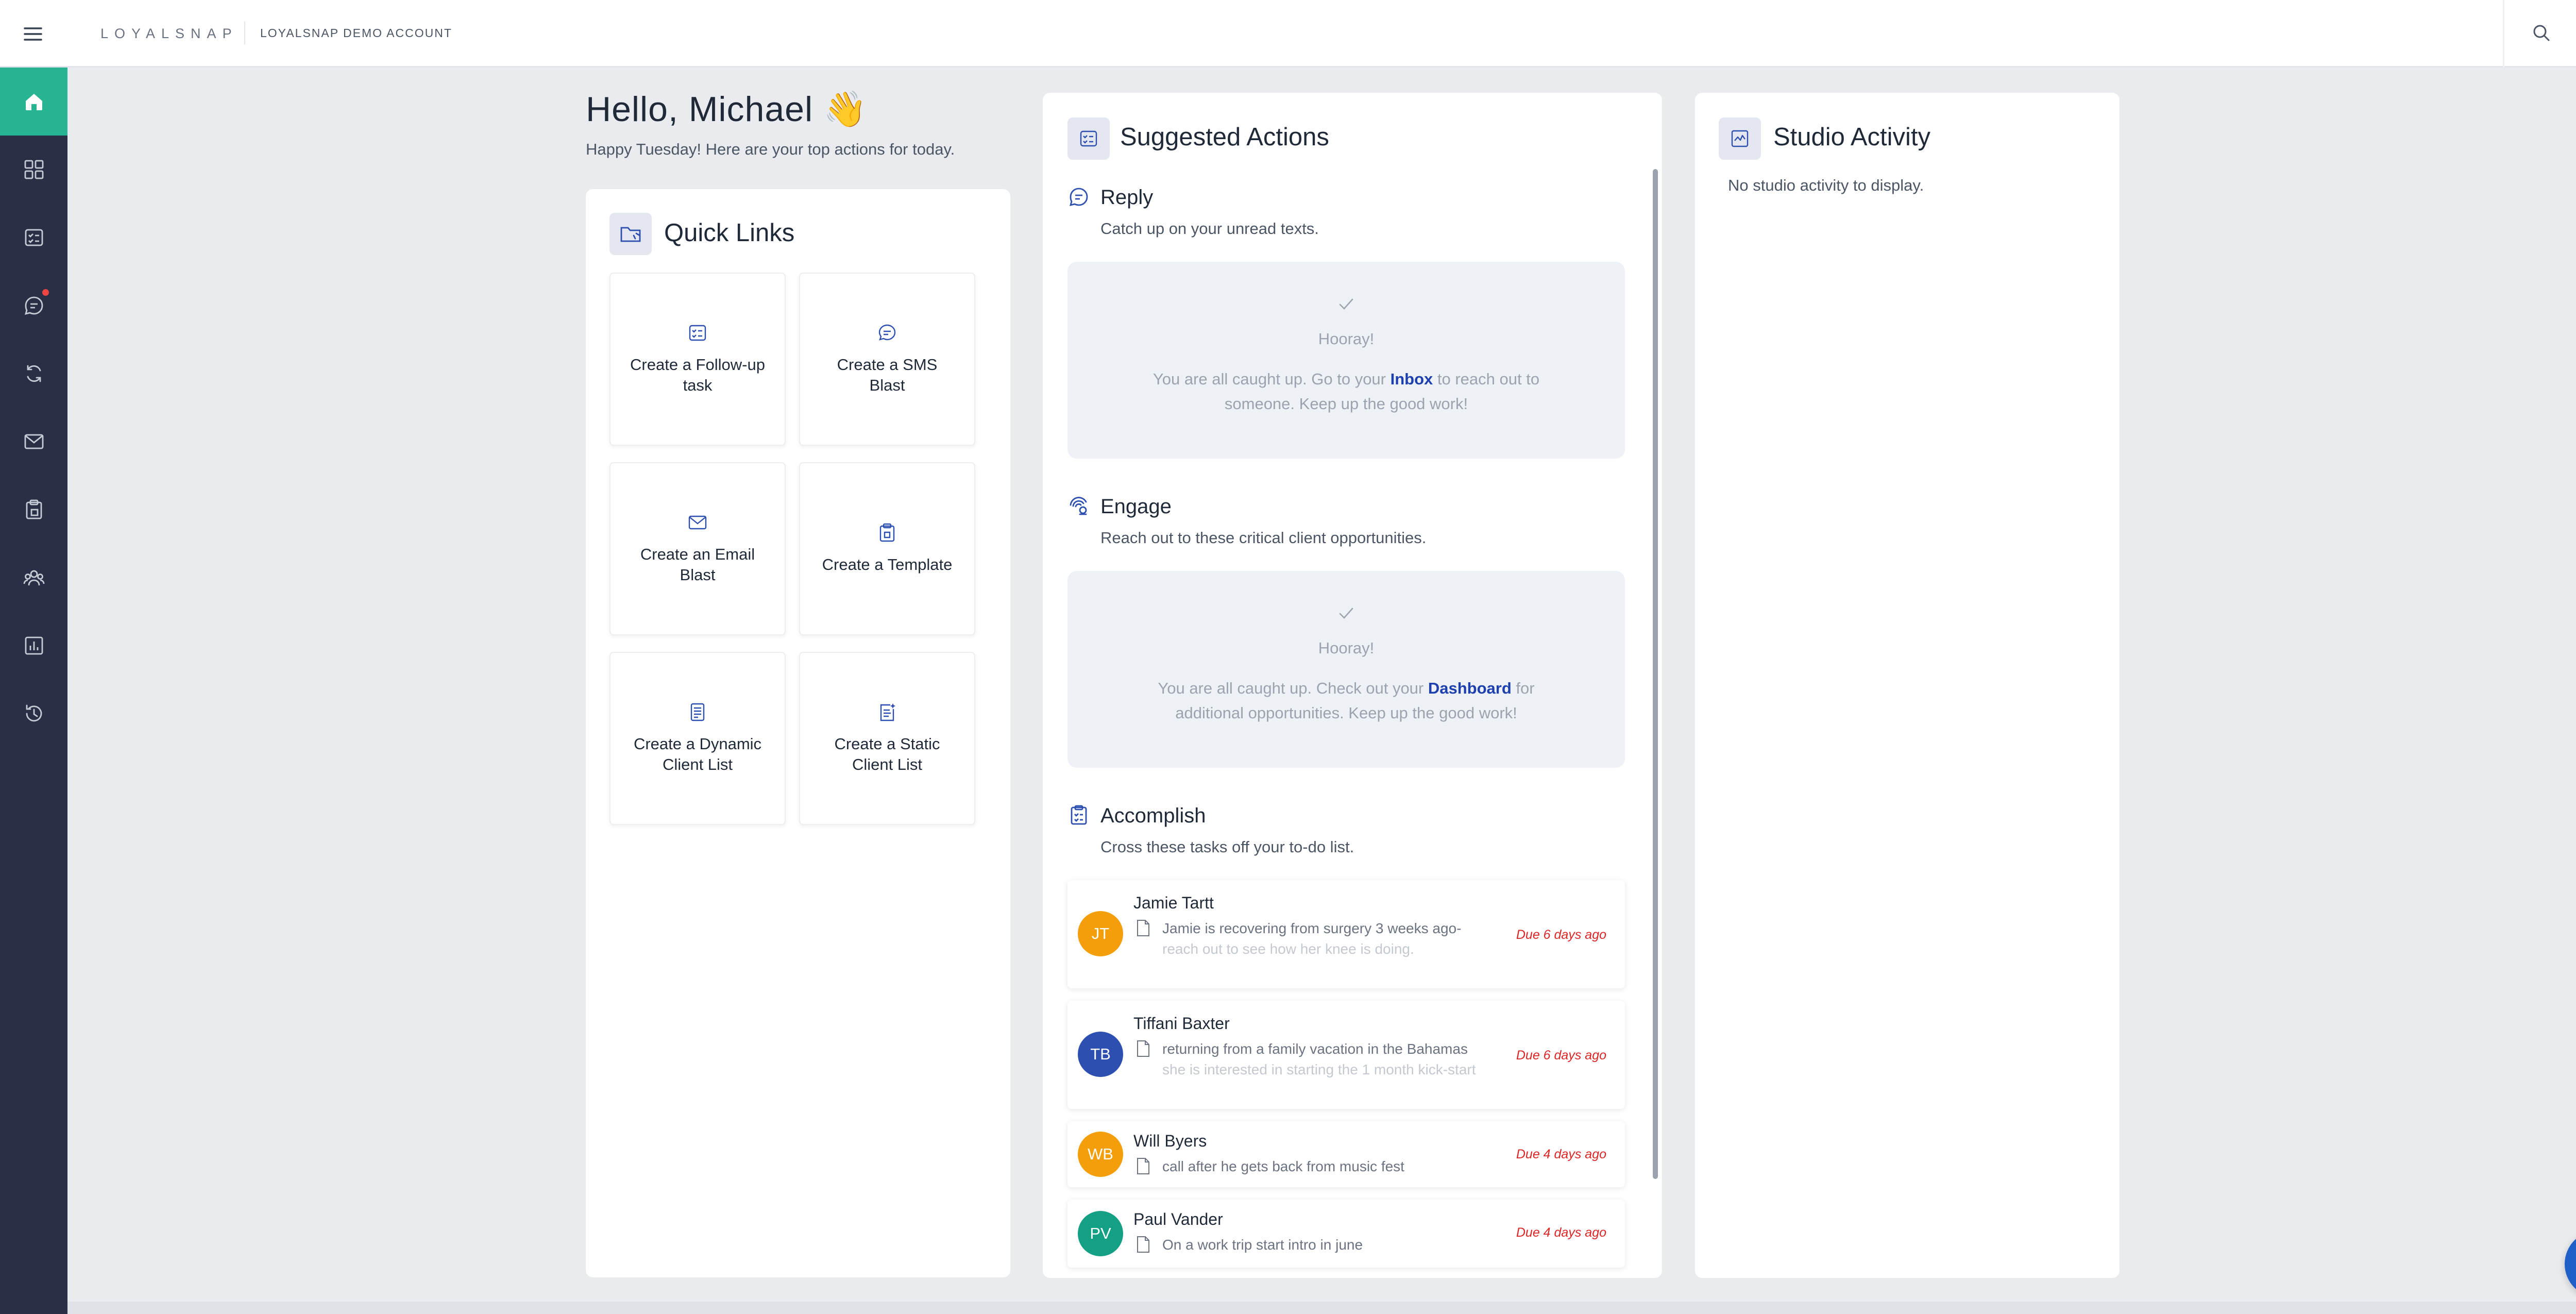  I want to click on sidebar-item-dashboard, so click(33, 170).